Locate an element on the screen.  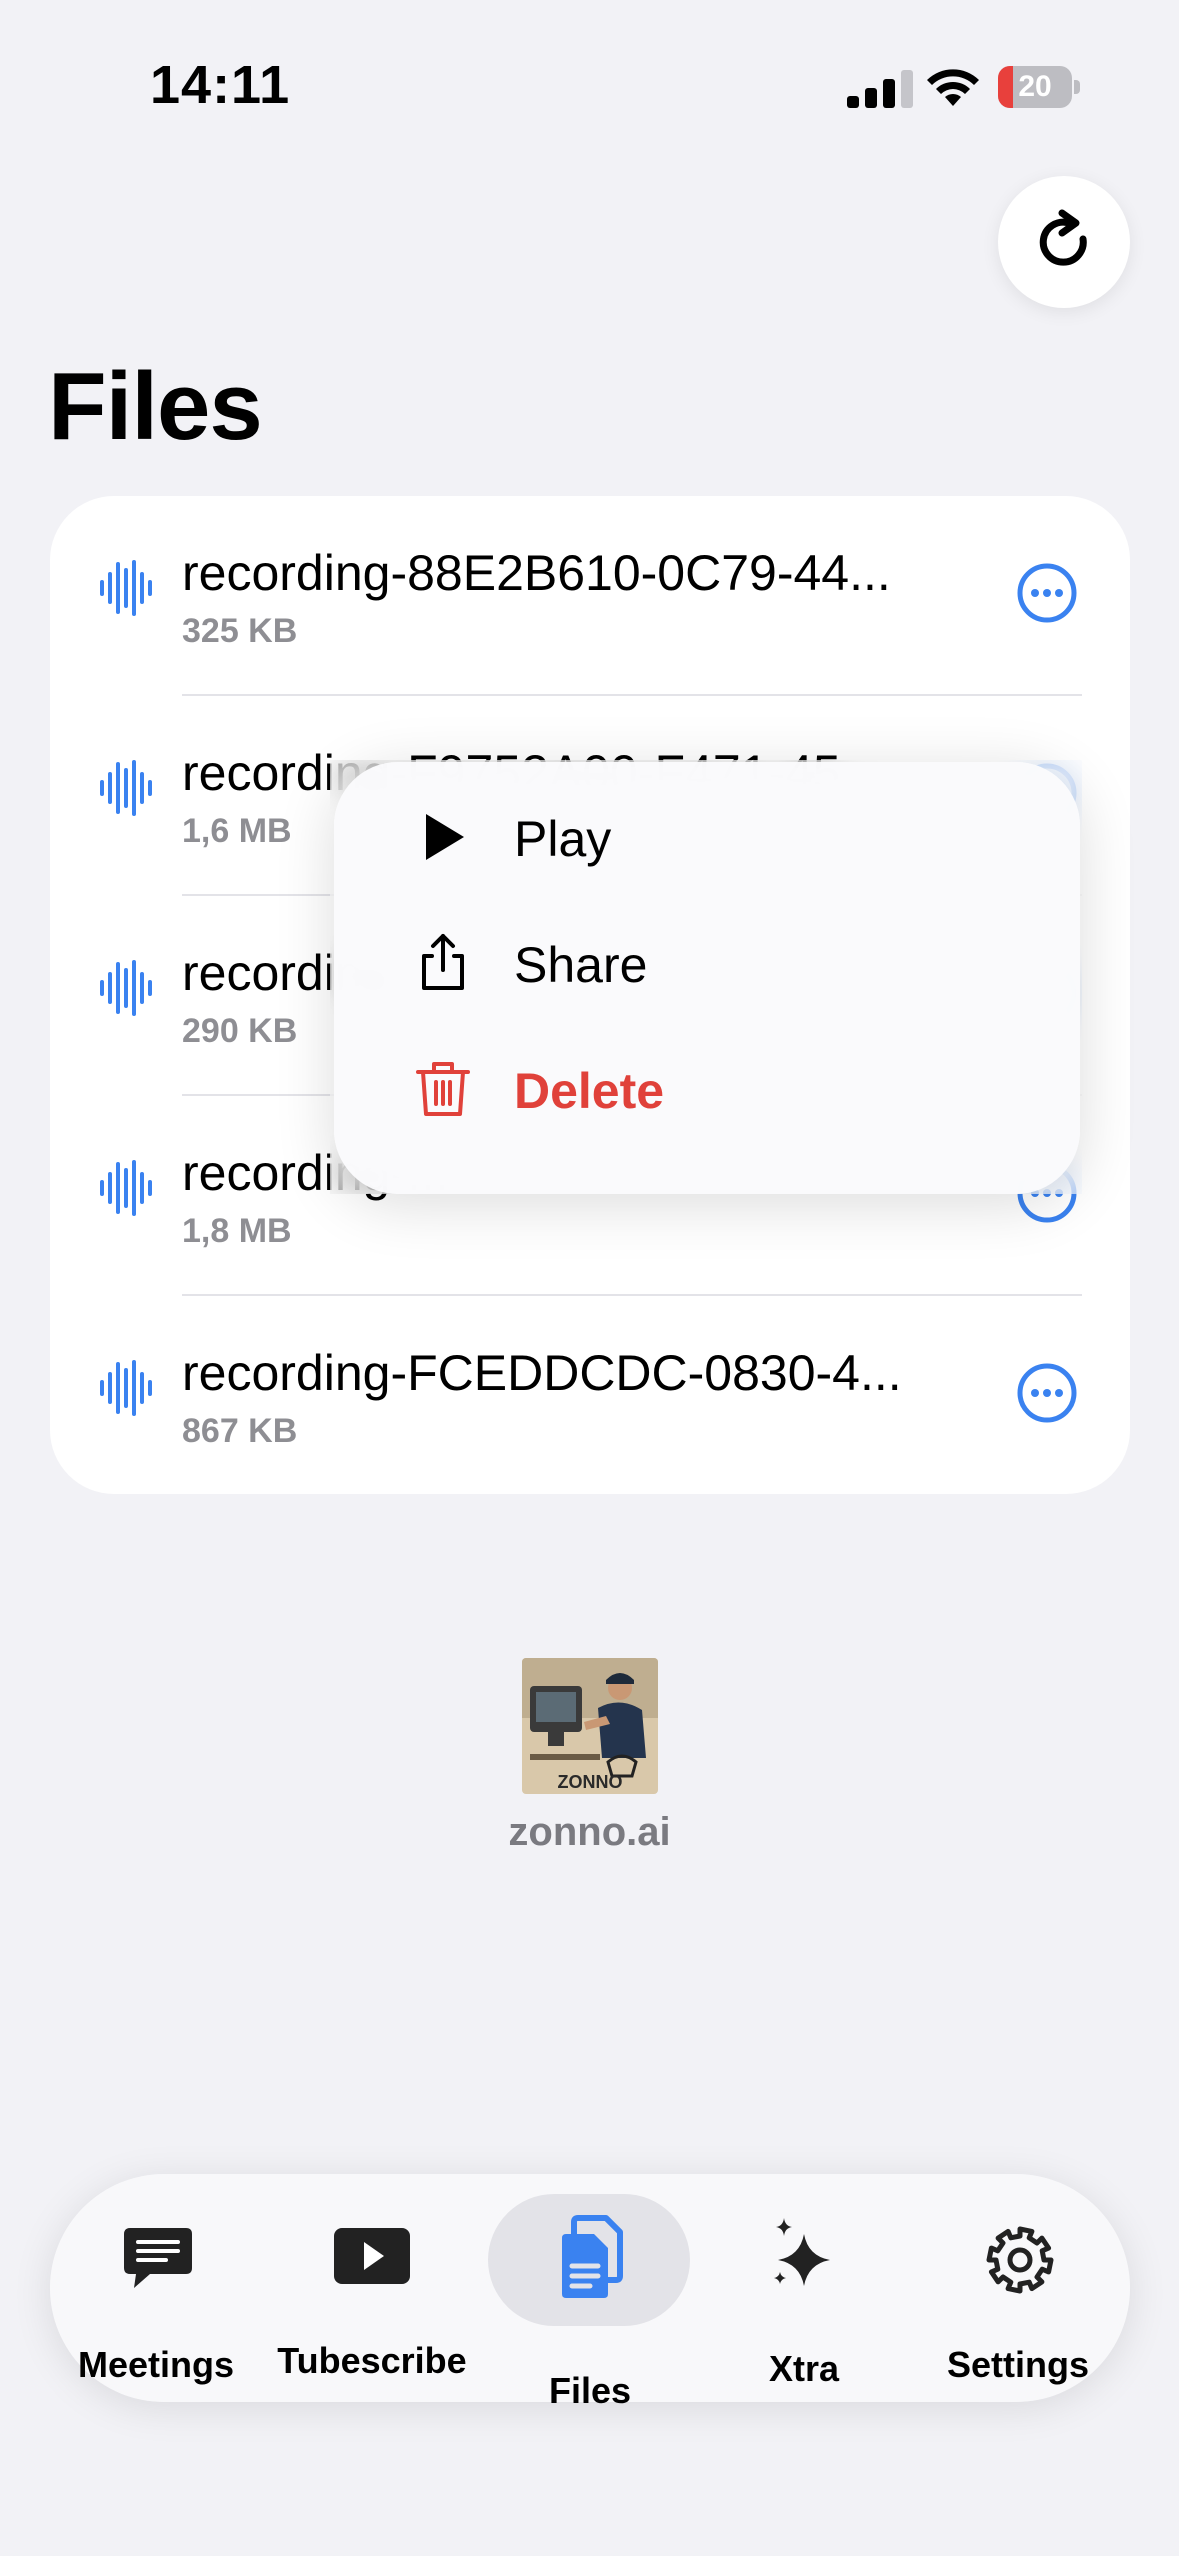
file-size: 1,8 MB is located at coordinates (237, 1231).